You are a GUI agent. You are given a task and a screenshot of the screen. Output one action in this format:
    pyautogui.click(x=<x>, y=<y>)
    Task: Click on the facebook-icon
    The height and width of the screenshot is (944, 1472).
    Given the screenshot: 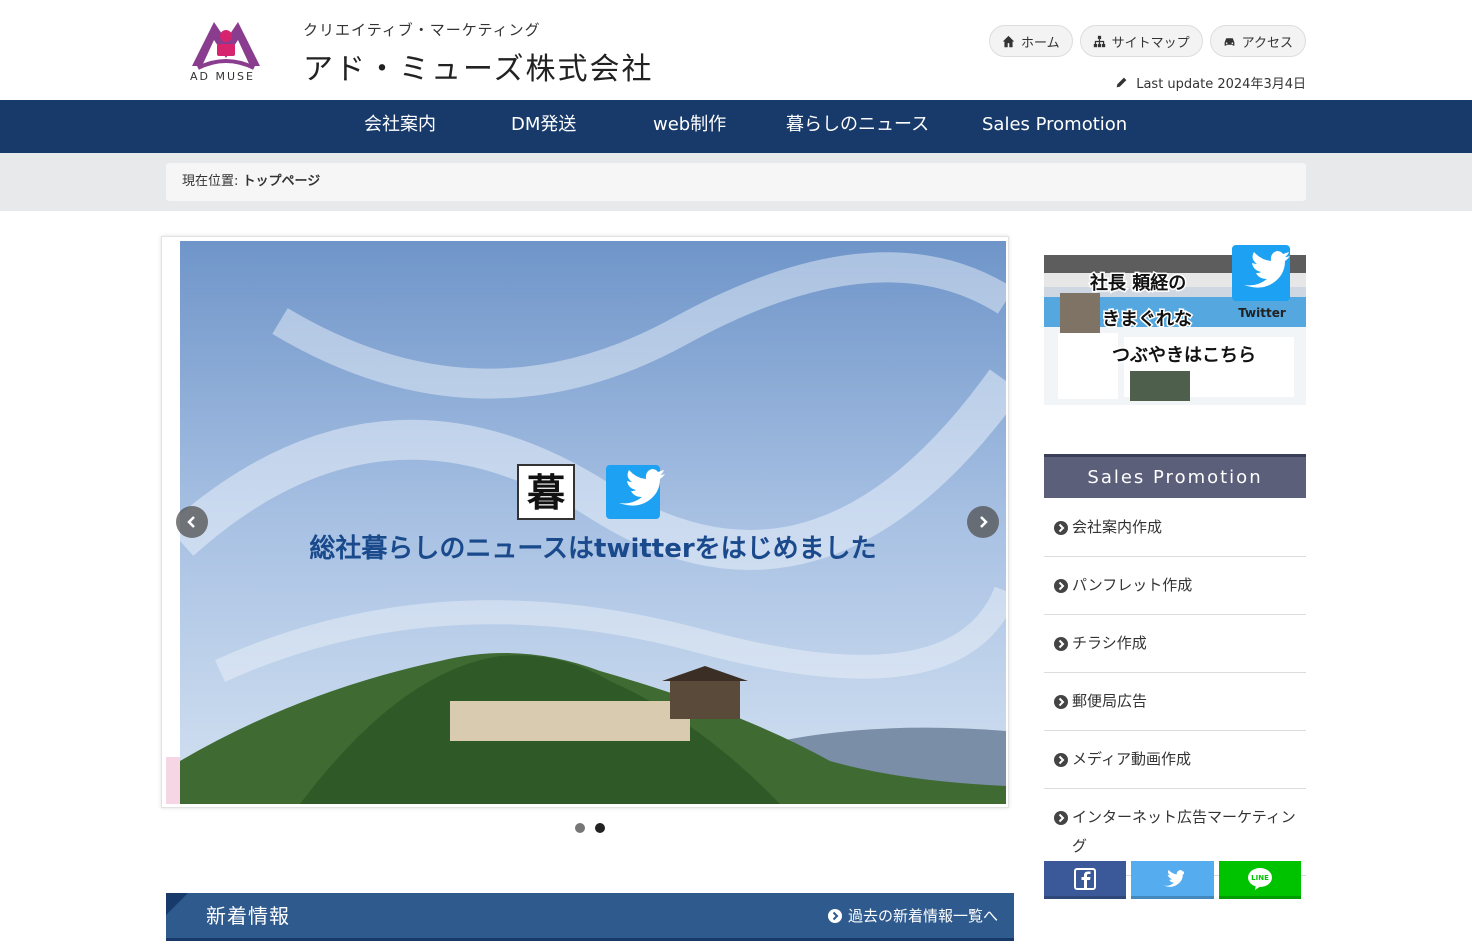 What is the action you would take?
    pyautogui.click(x=1085, y=878)
    